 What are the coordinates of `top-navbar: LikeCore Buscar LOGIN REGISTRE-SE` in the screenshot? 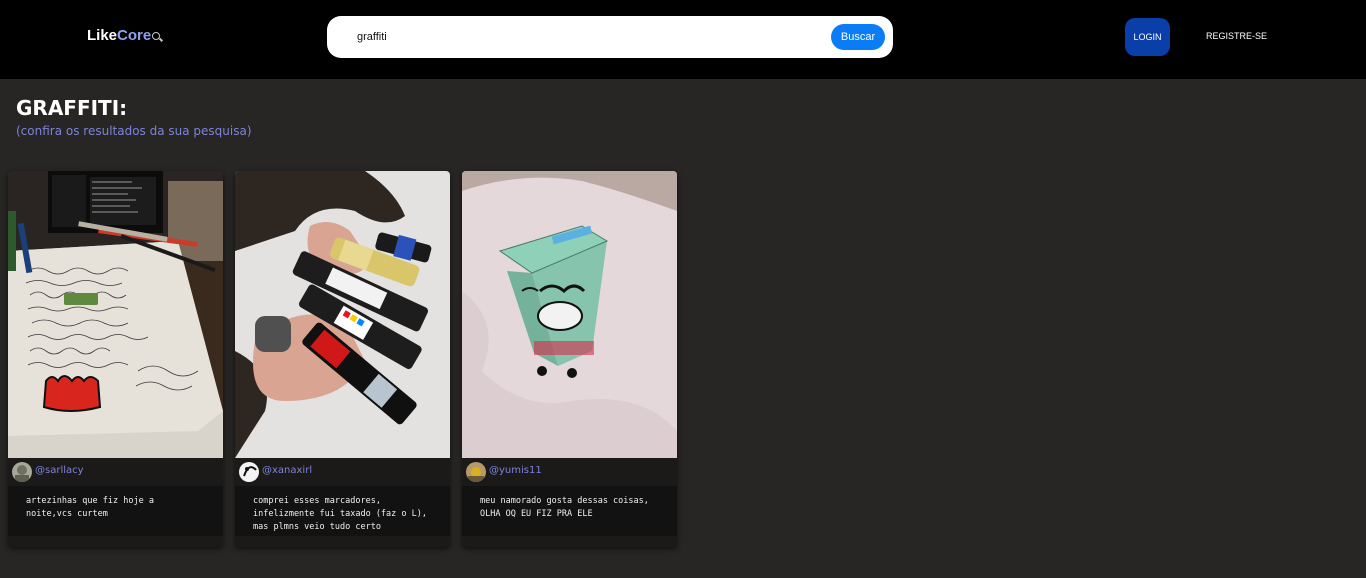 It's located at (683, 39).